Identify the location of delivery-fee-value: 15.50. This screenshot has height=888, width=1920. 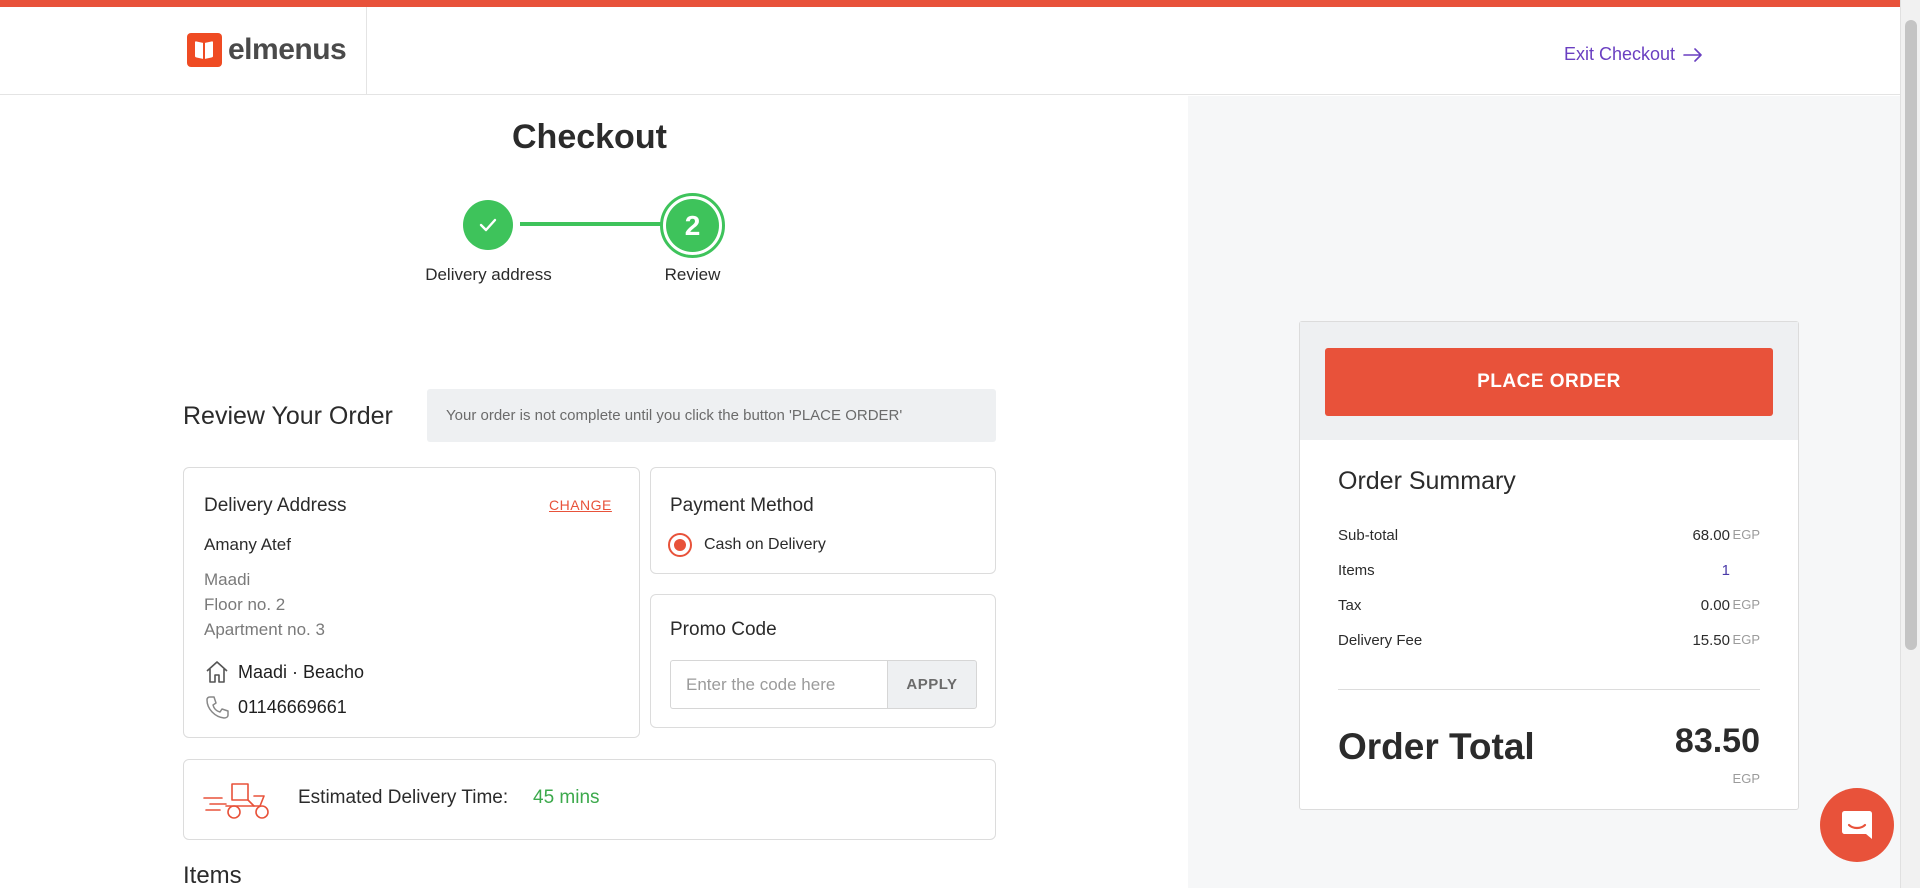
(1711, 640).